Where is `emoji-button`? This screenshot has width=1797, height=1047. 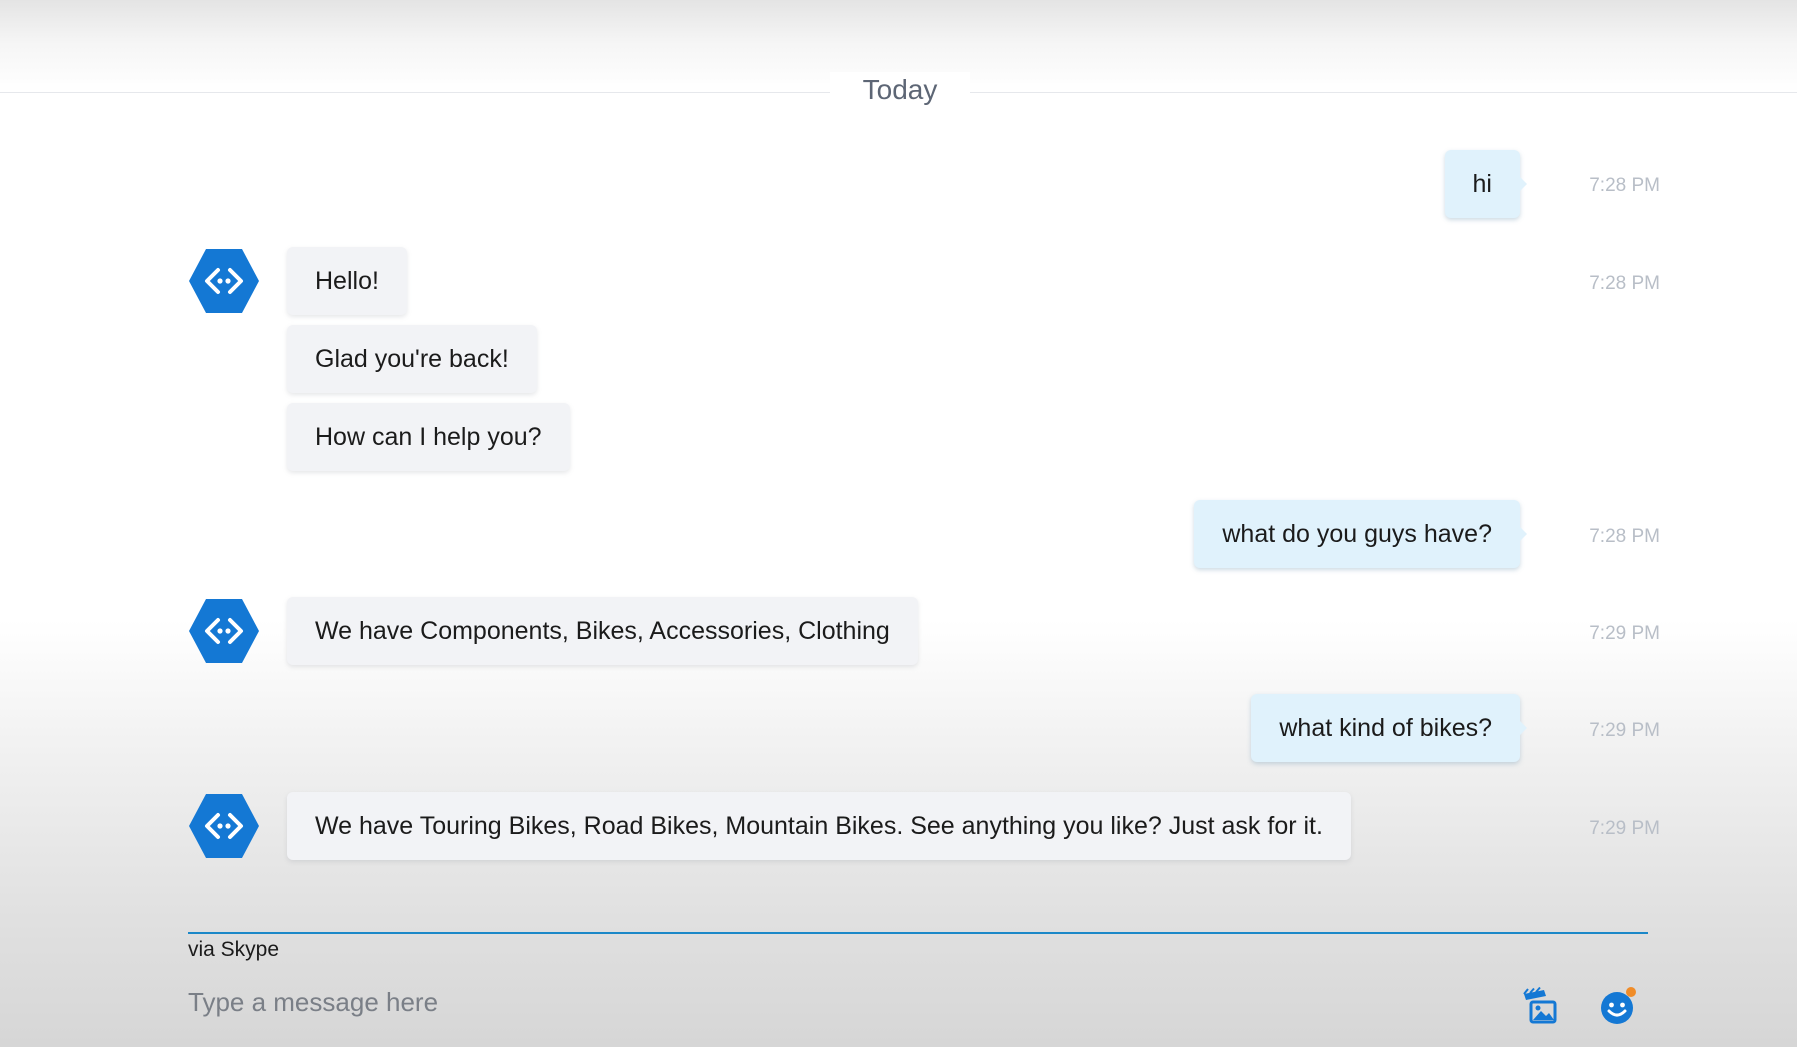
emoji-button is located at coordinates (1618, 1006).